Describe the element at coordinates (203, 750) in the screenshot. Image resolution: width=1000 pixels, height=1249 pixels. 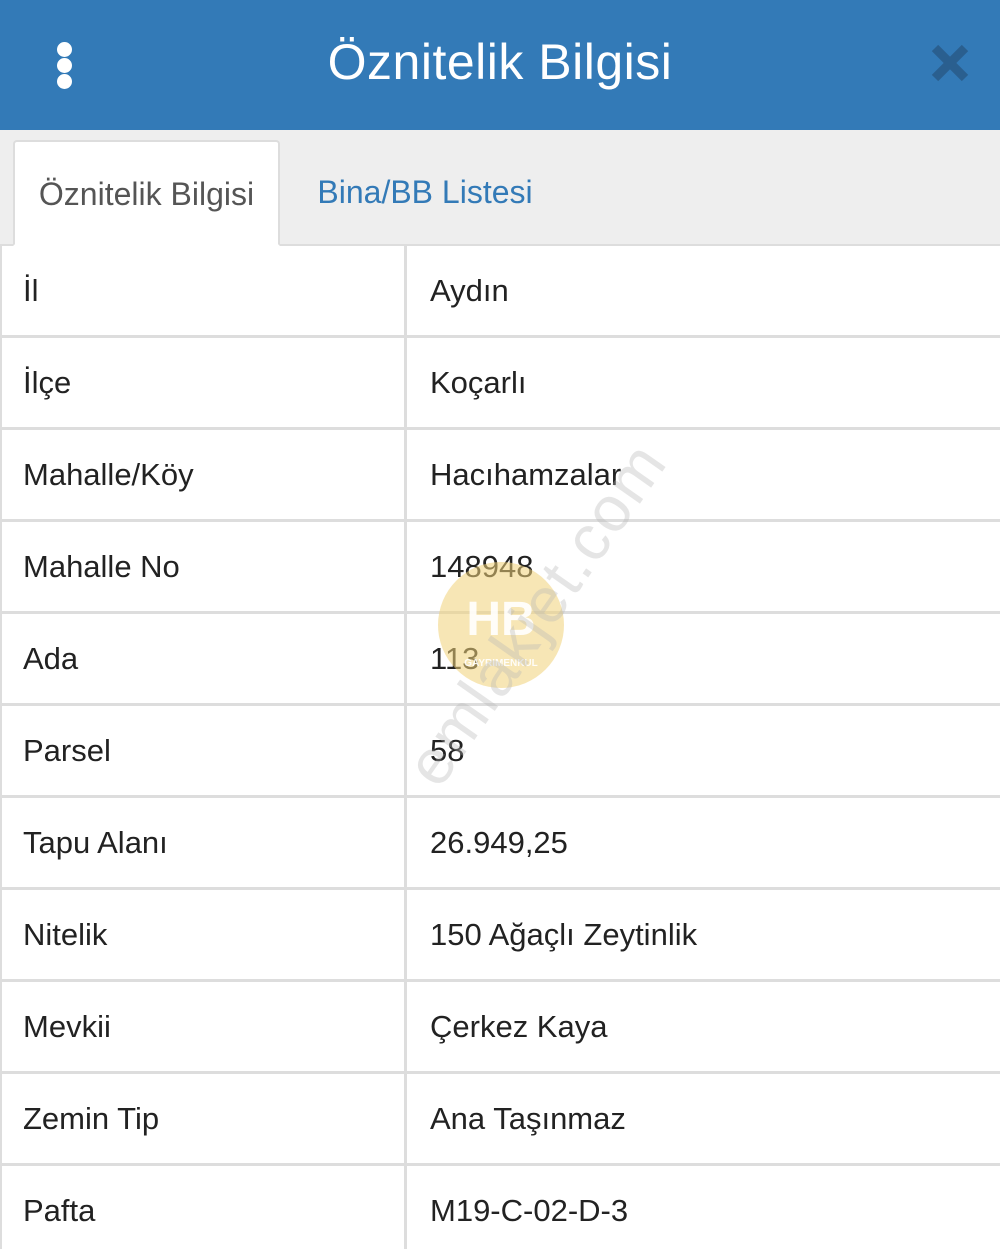
I see `row-label: Parsel` at that location.